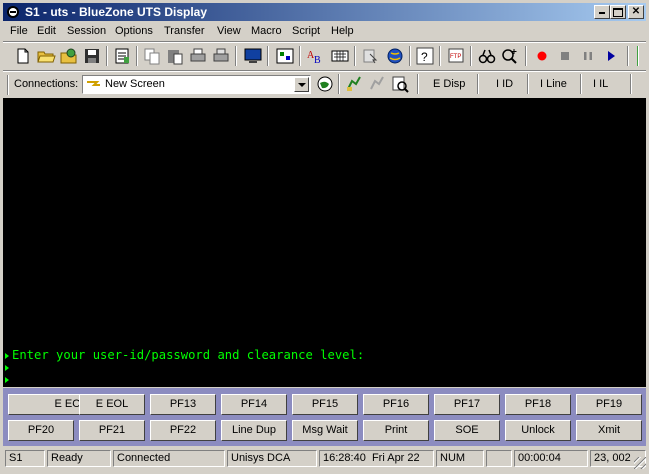  I want to click on key-i-line: I Line, so click(553, 84).